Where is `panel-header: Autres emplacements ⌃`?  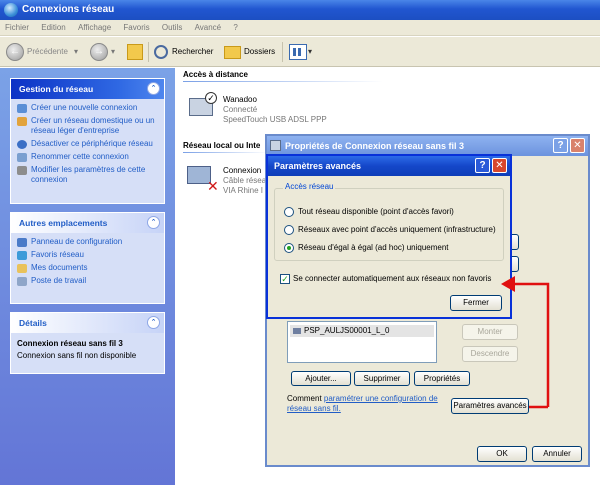
panel-header: Autres emplacements ⌃ is located at coordinates (87, 223).